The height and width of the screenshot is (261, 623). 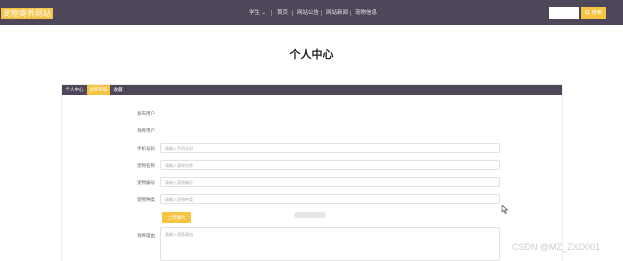 I want to click on reason-label: 领养理由, so click(x=146, y=235).